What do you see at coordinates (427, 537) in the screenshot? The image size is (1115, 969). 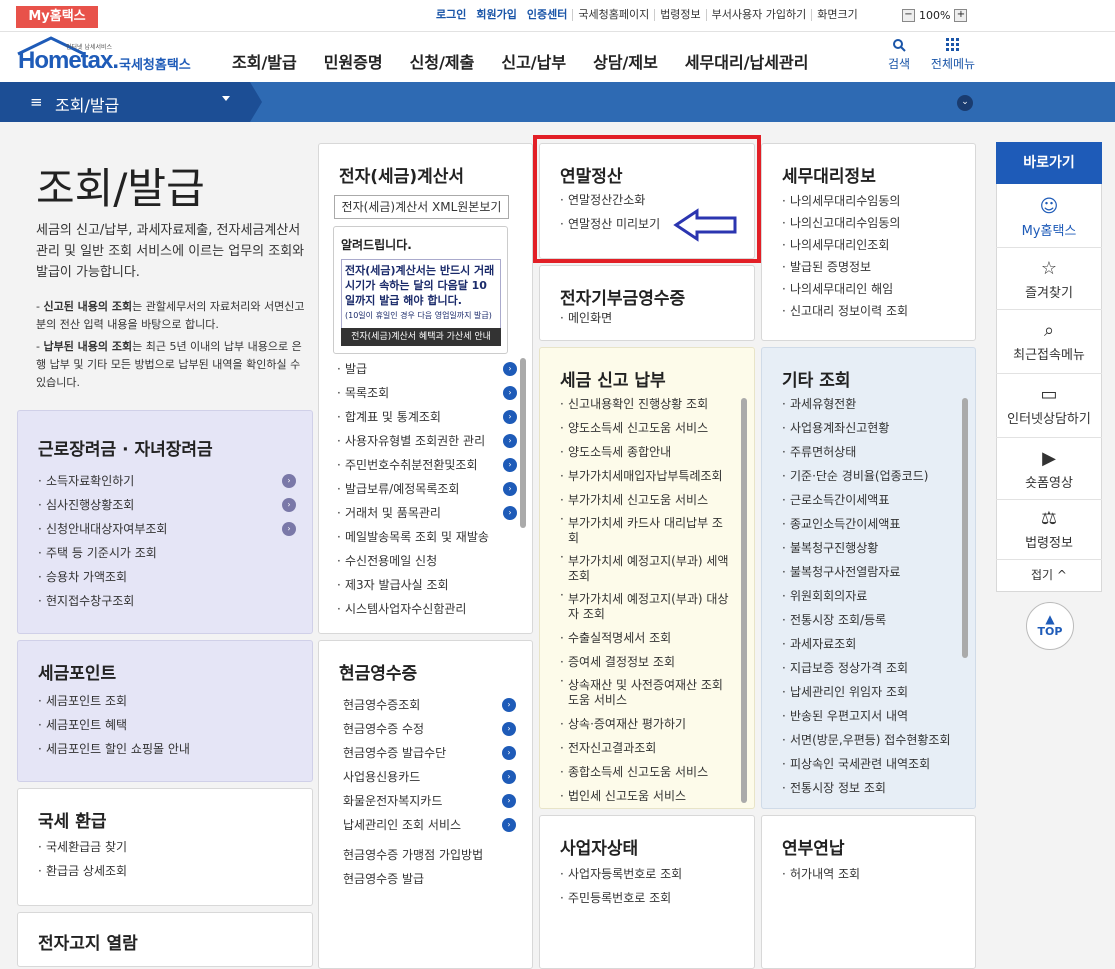 I see `list-item: 메일발송목록 조회 및 재발송` at bounding box center [427, 537].